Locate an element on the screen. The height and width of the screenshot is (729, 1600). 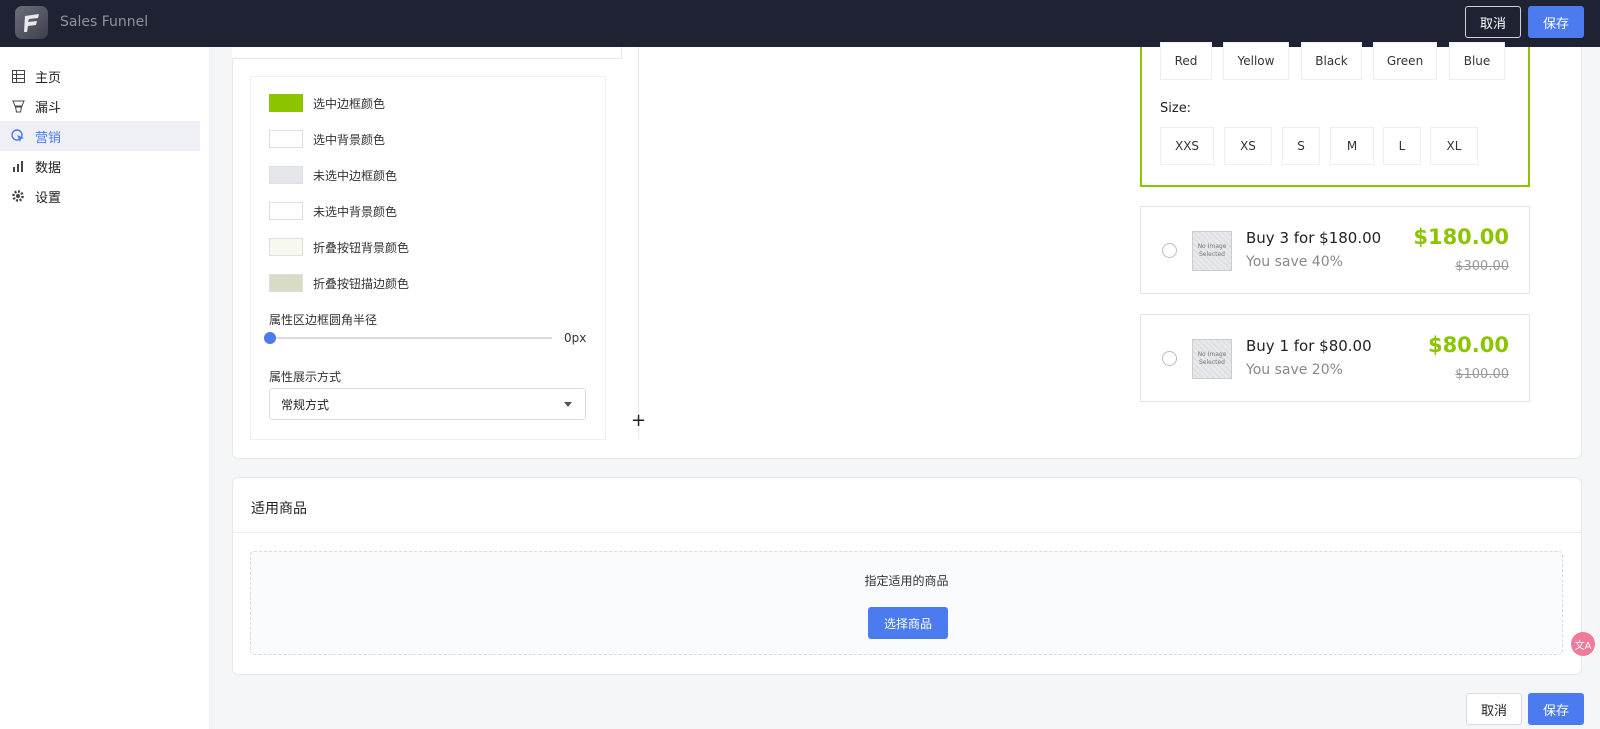
display-mode-select: 常规方式 is located at coordinates (427, 404).